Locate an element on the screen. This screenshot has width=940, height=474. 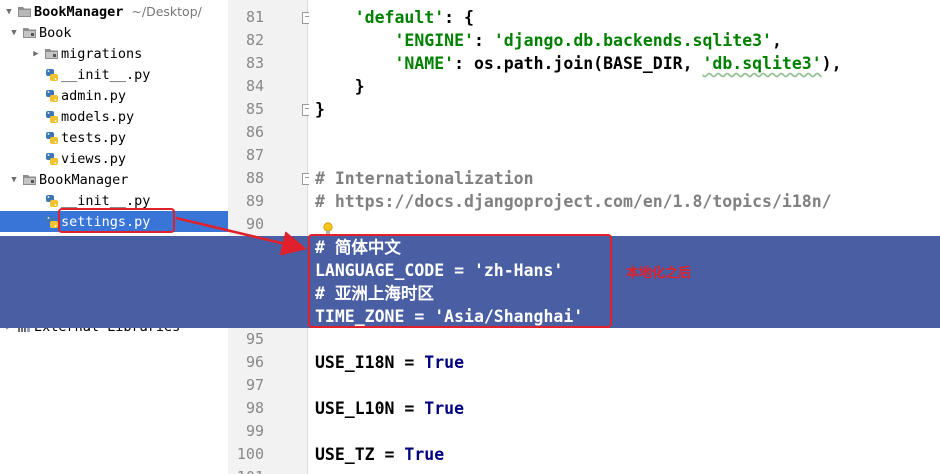
tree-item: admin.py is located at coordinates (114, 95).